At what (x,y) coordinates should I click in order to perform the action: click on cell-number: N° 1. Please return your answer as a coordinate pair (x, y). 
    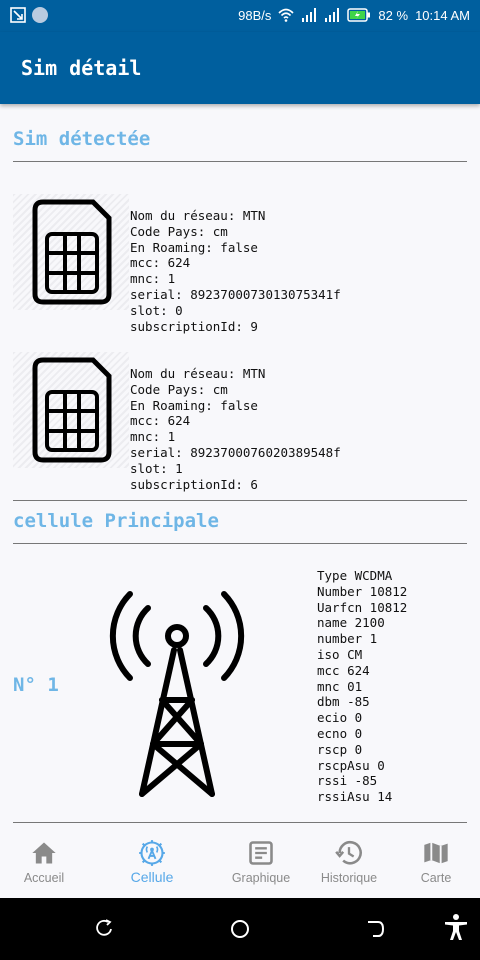
    Looking at the image, I should click on (36, 685).